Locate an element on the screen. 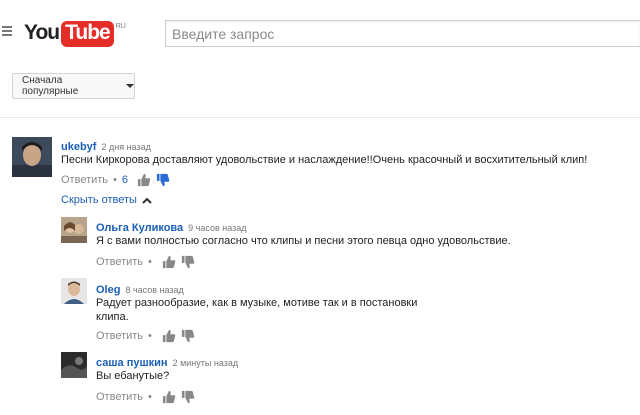 This screenshot has height=415, width=640. youtube-logo: You Tube RU is located at coordinates (75, 34).